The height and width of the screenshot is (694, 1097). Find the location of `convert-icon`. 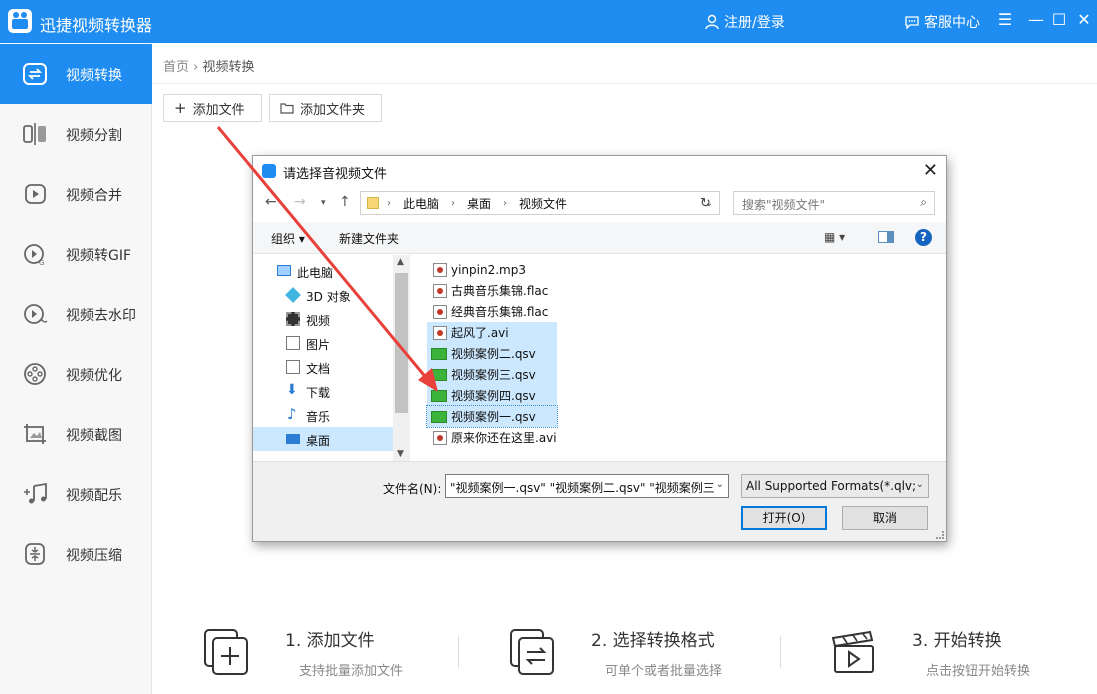

convert-icon is located at coordinates (35, 74).